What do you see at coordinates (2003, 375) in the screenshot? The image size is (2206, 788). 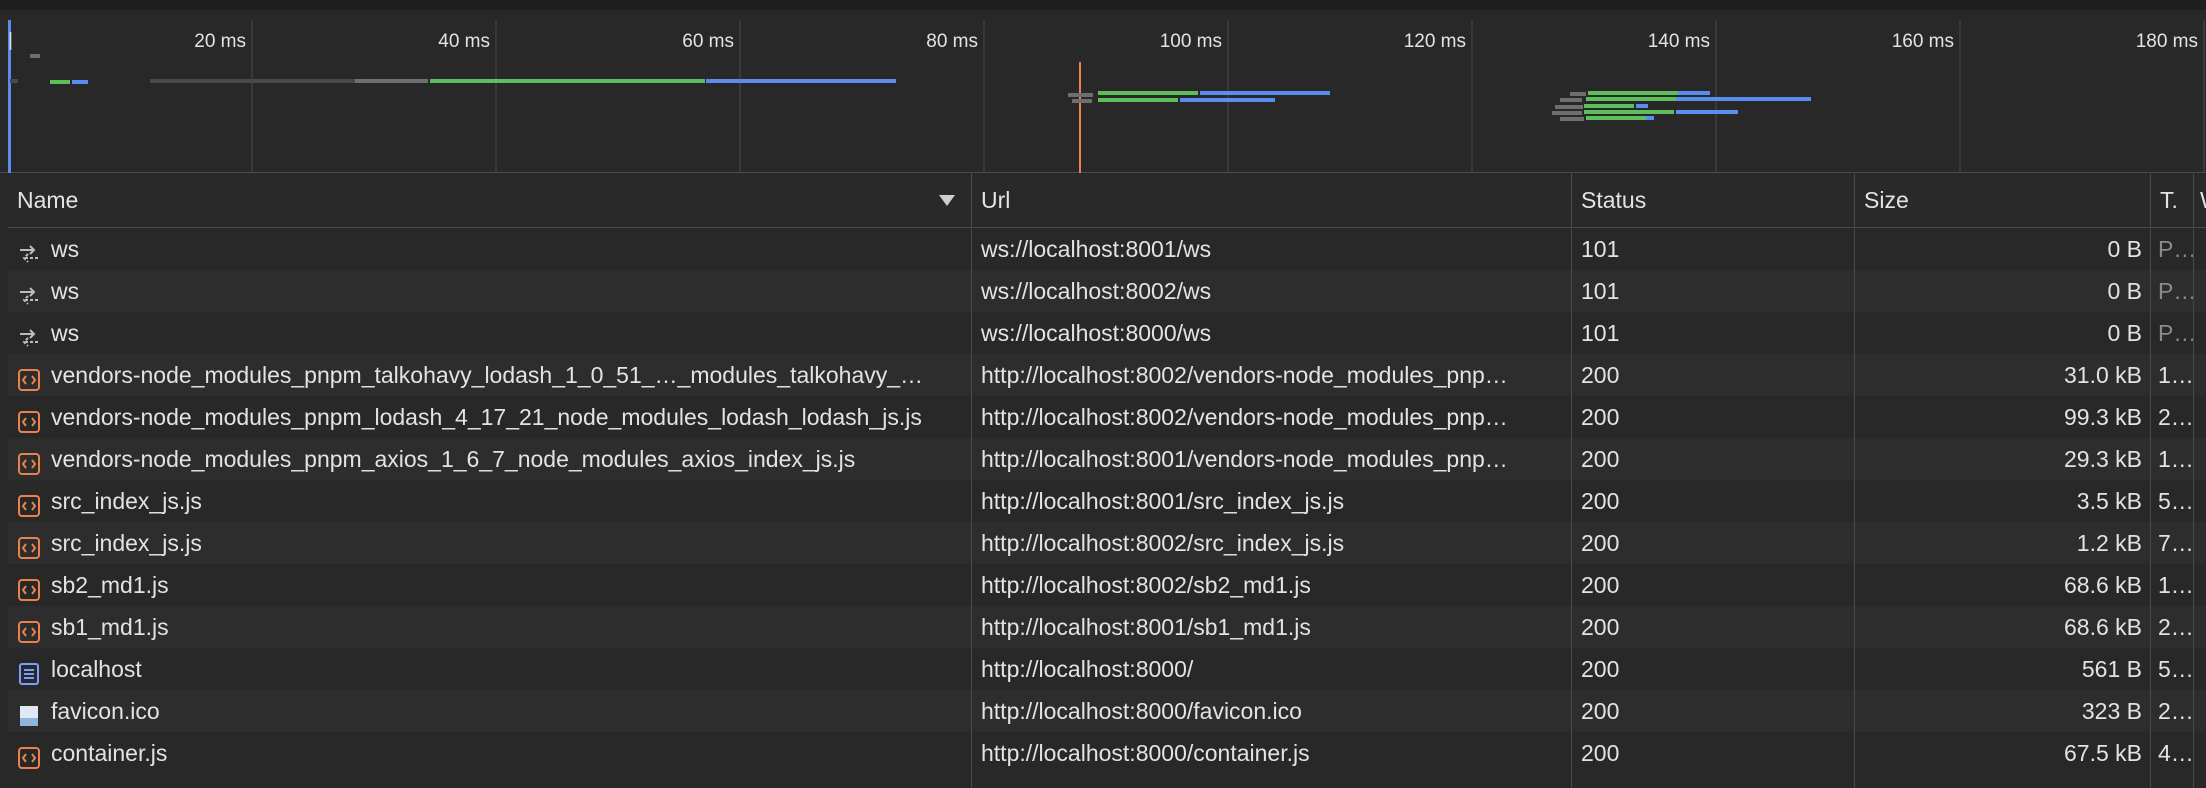 I see `size-cell: 31.0 kB` at bounding box center [2003, 375].